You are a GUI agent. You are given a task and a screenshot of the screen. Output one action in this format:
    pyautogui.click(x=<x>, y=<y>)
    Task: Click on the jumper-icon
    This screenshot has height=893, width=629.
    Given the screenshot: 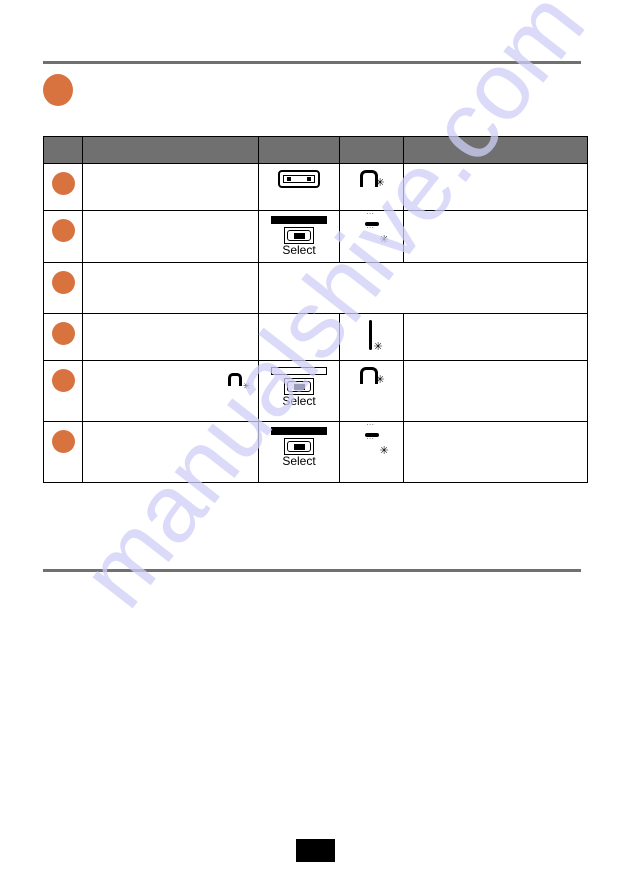 What is the action you would take?
    pyautogui.click(x=299, y=179)
    